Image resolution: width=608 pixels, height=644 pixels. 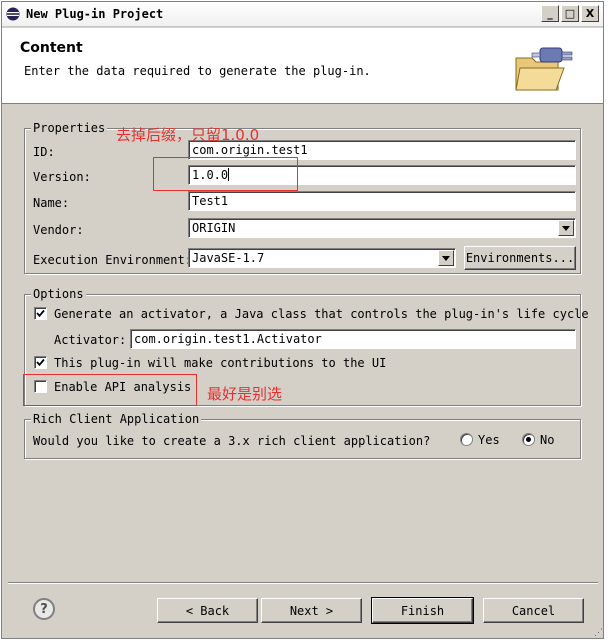 I want to click on activator-label: Activator:, so click(x=90, y=340).